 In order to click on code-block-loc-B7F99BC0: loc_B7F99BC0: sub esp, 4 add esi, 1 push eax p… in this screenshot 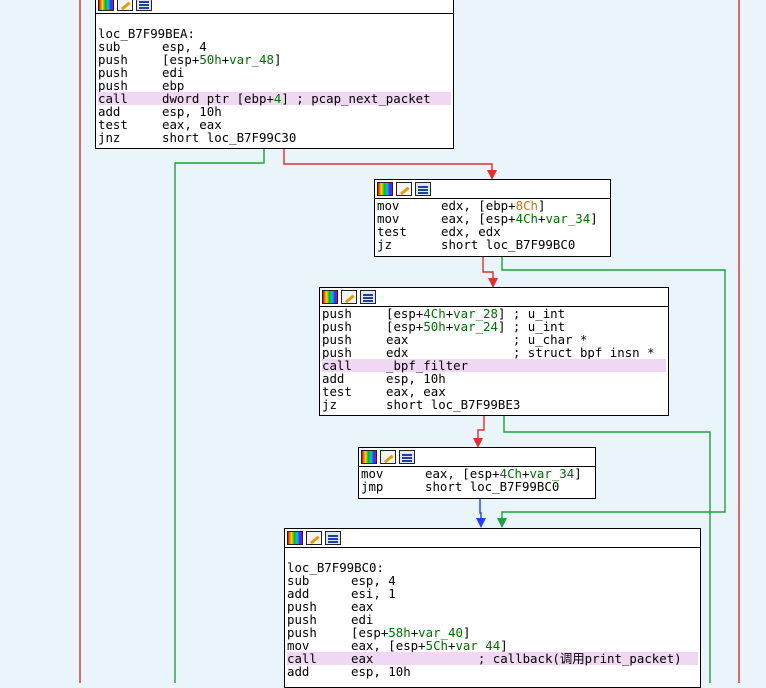, I will do `click(492, 608)`.